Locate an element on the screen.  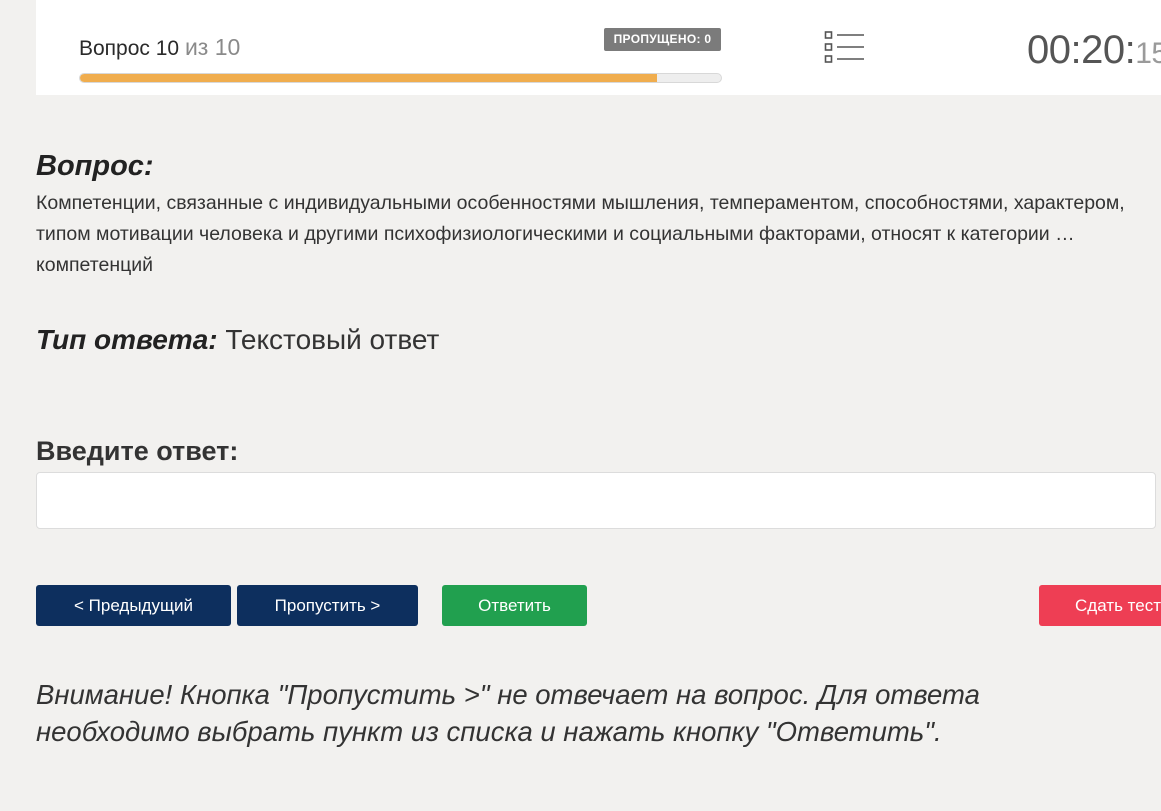
progress-bar-fill is located at coordinates (368, 78).